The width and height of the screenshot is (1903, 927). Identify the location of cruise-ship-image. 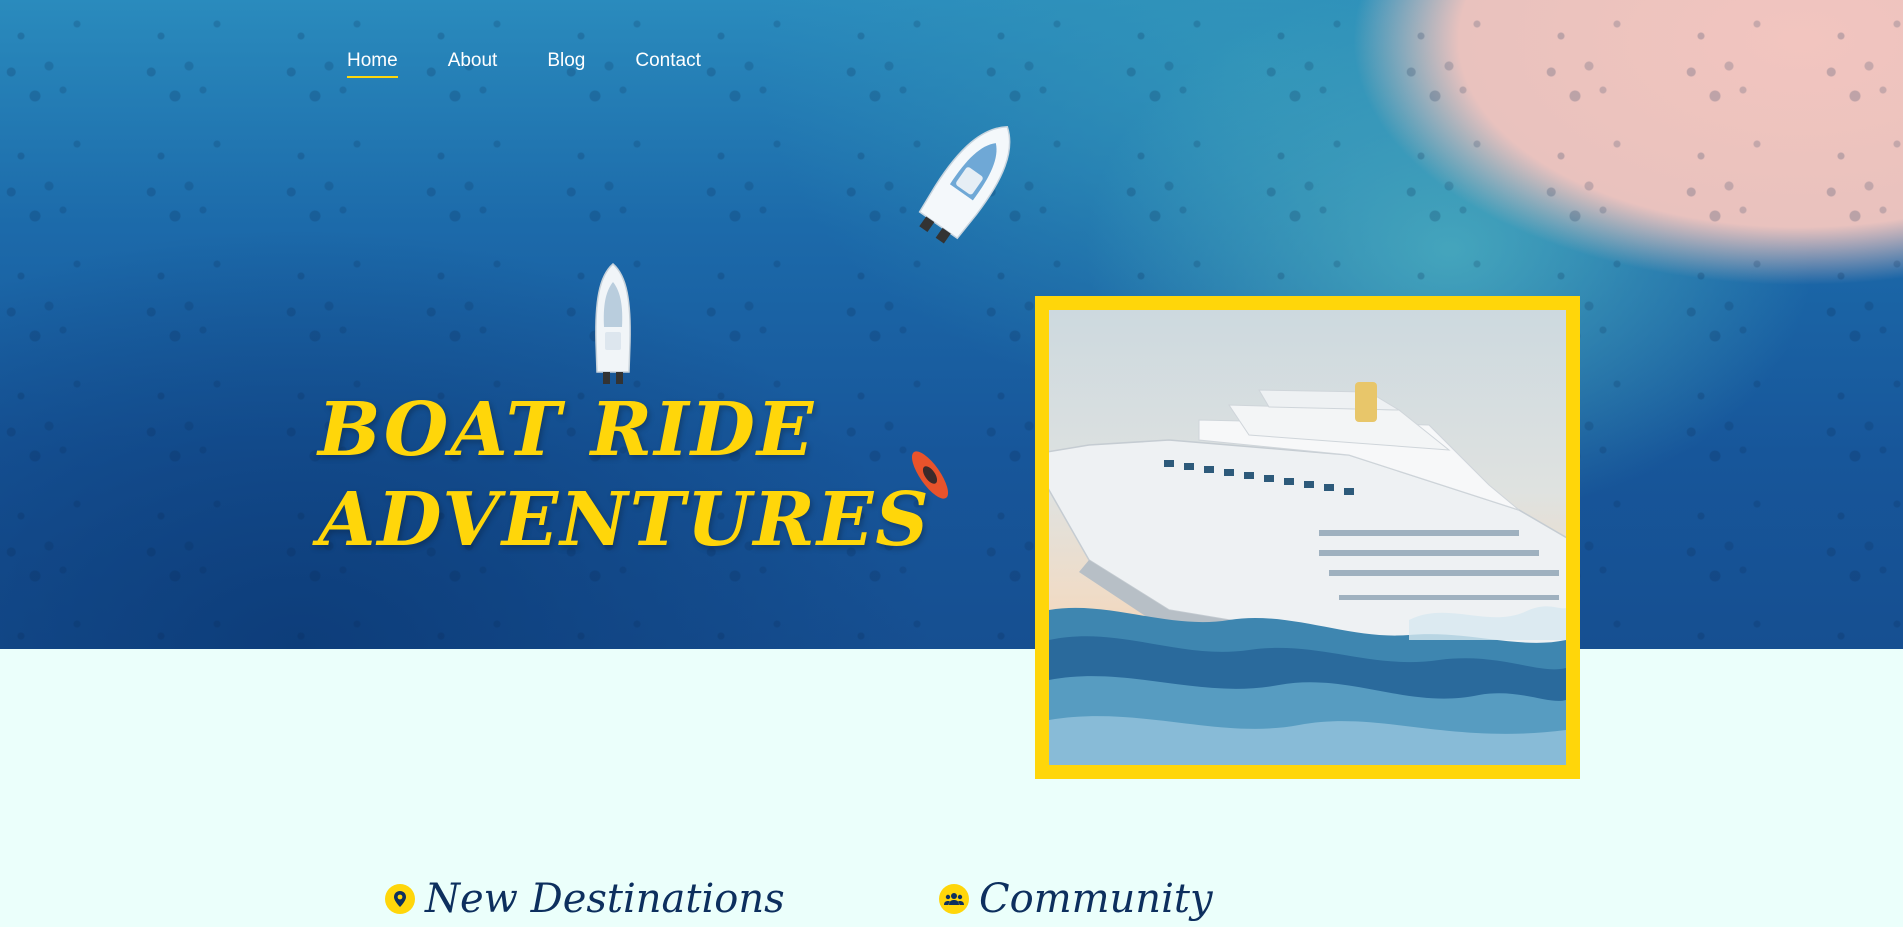
(1307, 537).